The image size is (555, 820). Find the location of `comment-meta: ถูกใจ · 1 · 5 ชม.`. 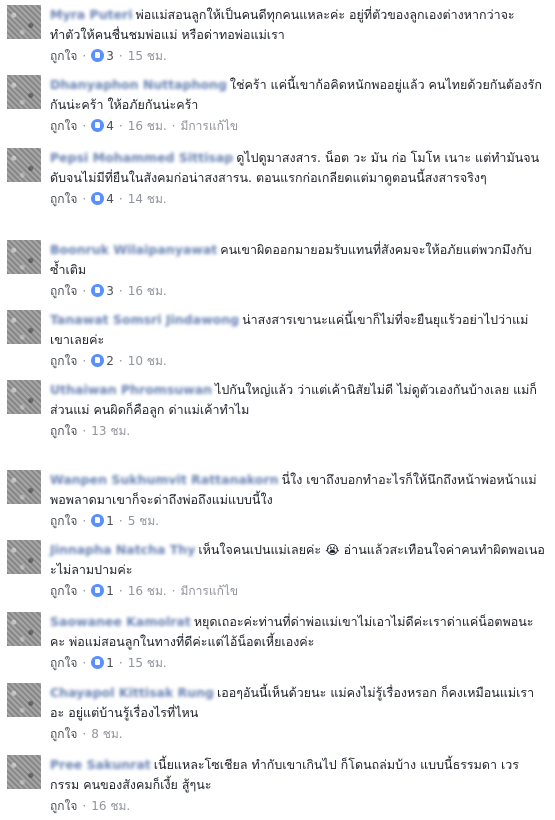

comment-meta: ถูกใจ · 1 · 5 ชม. is located at coordinates (105, 521).